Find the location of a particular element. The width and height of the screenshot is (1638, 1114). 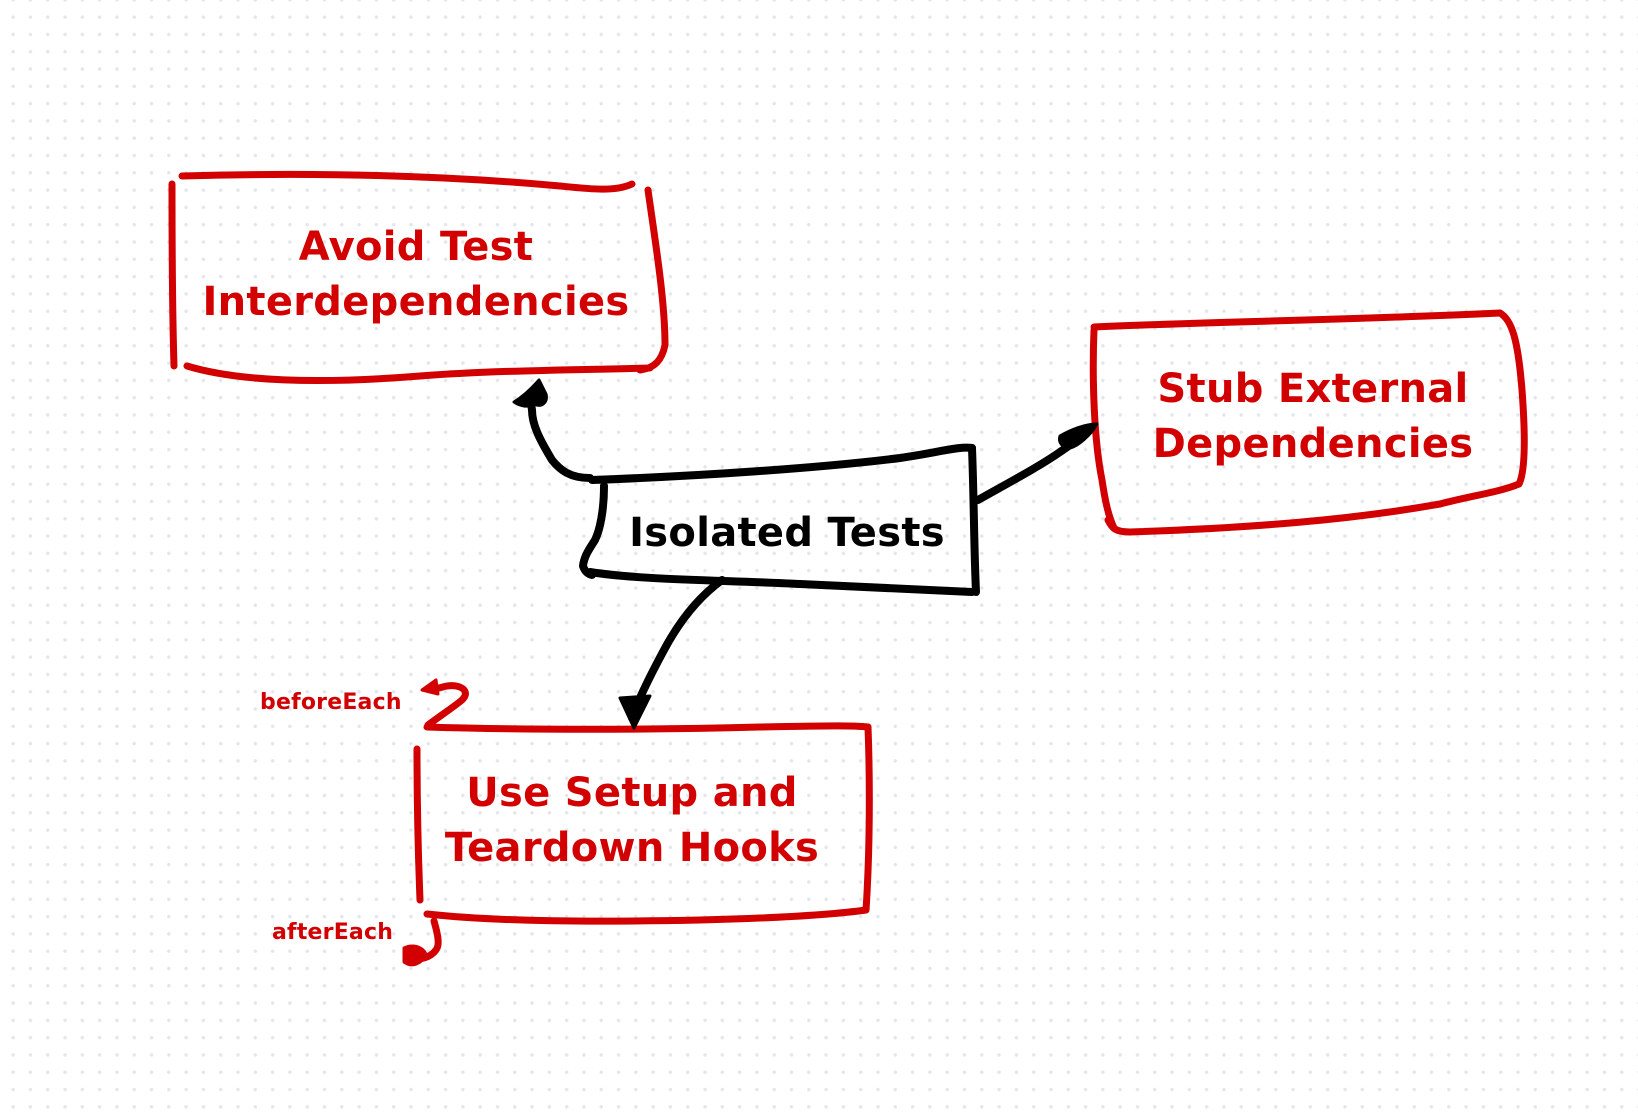

after-each-arrow is located at coordinates (422, 942).